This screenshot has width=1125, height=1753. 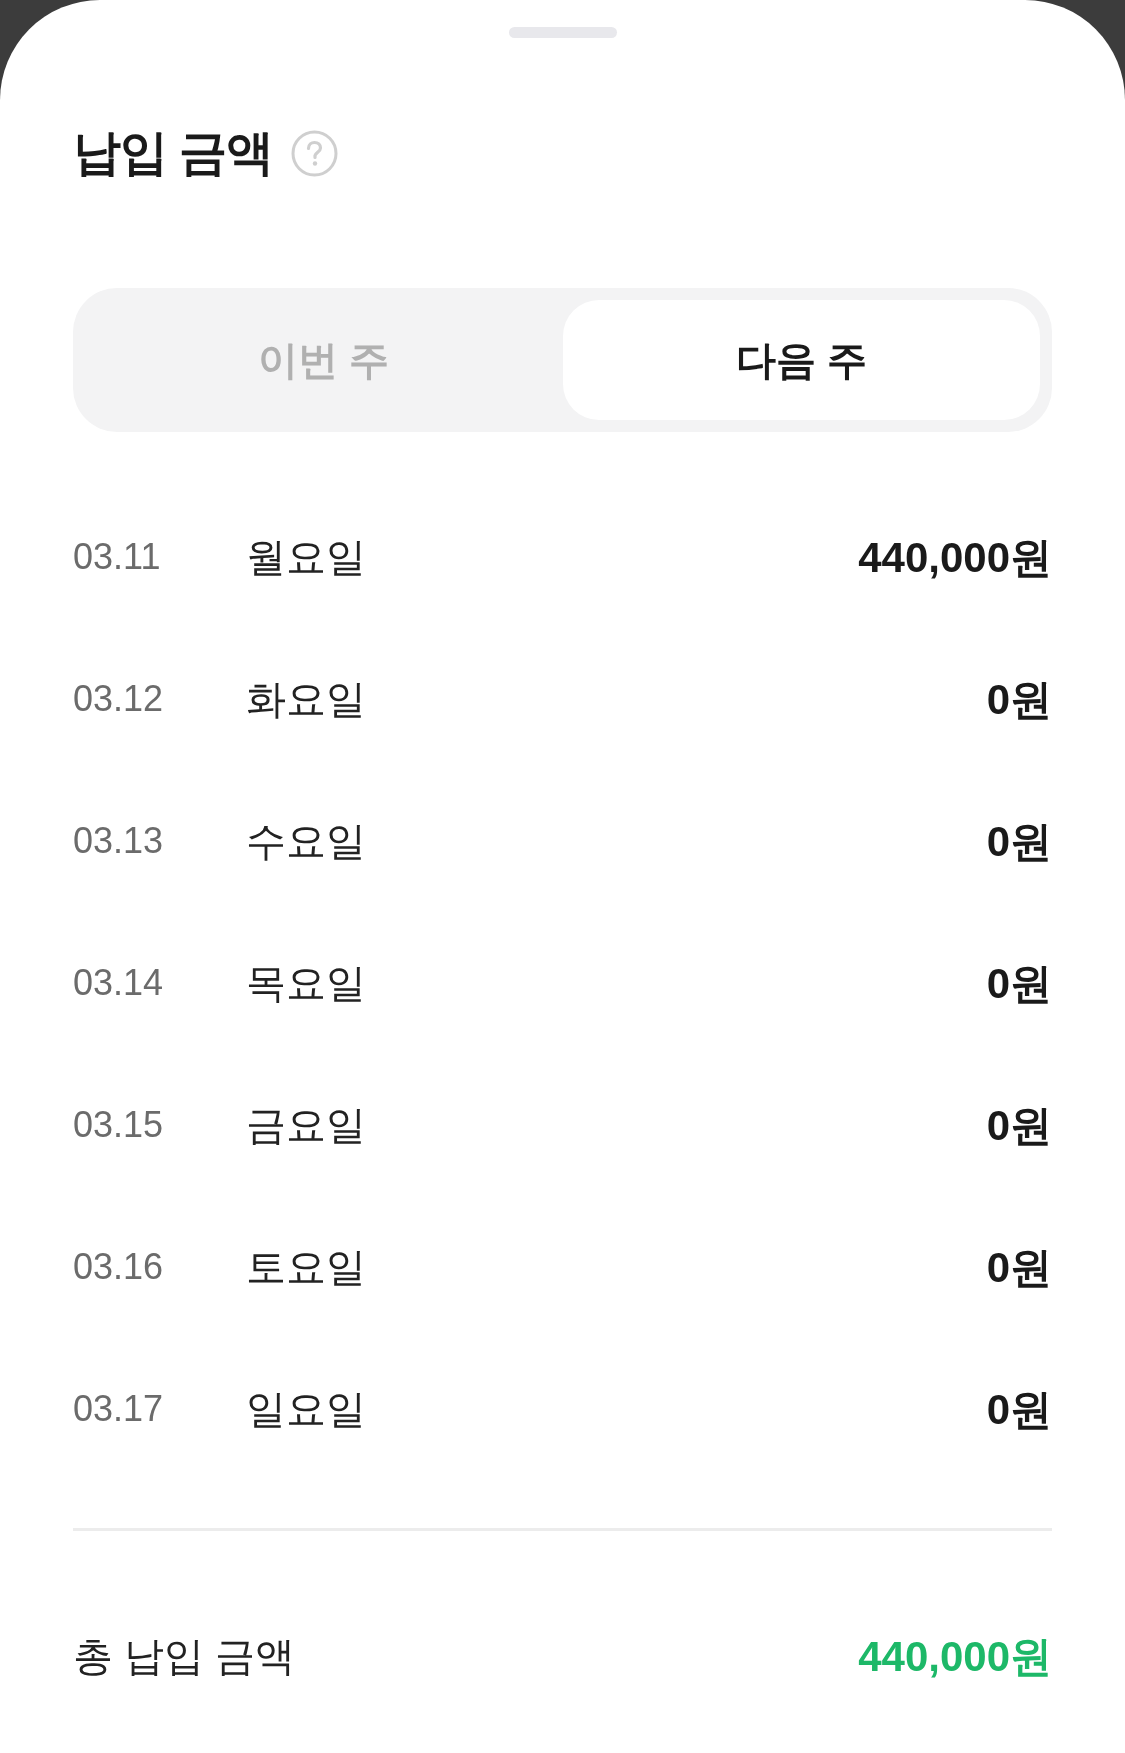 What do you see at coordinates (306, 1409) in the screenshot?
I see `weekday-label: 일요일` at bounding box center [306, 1409].